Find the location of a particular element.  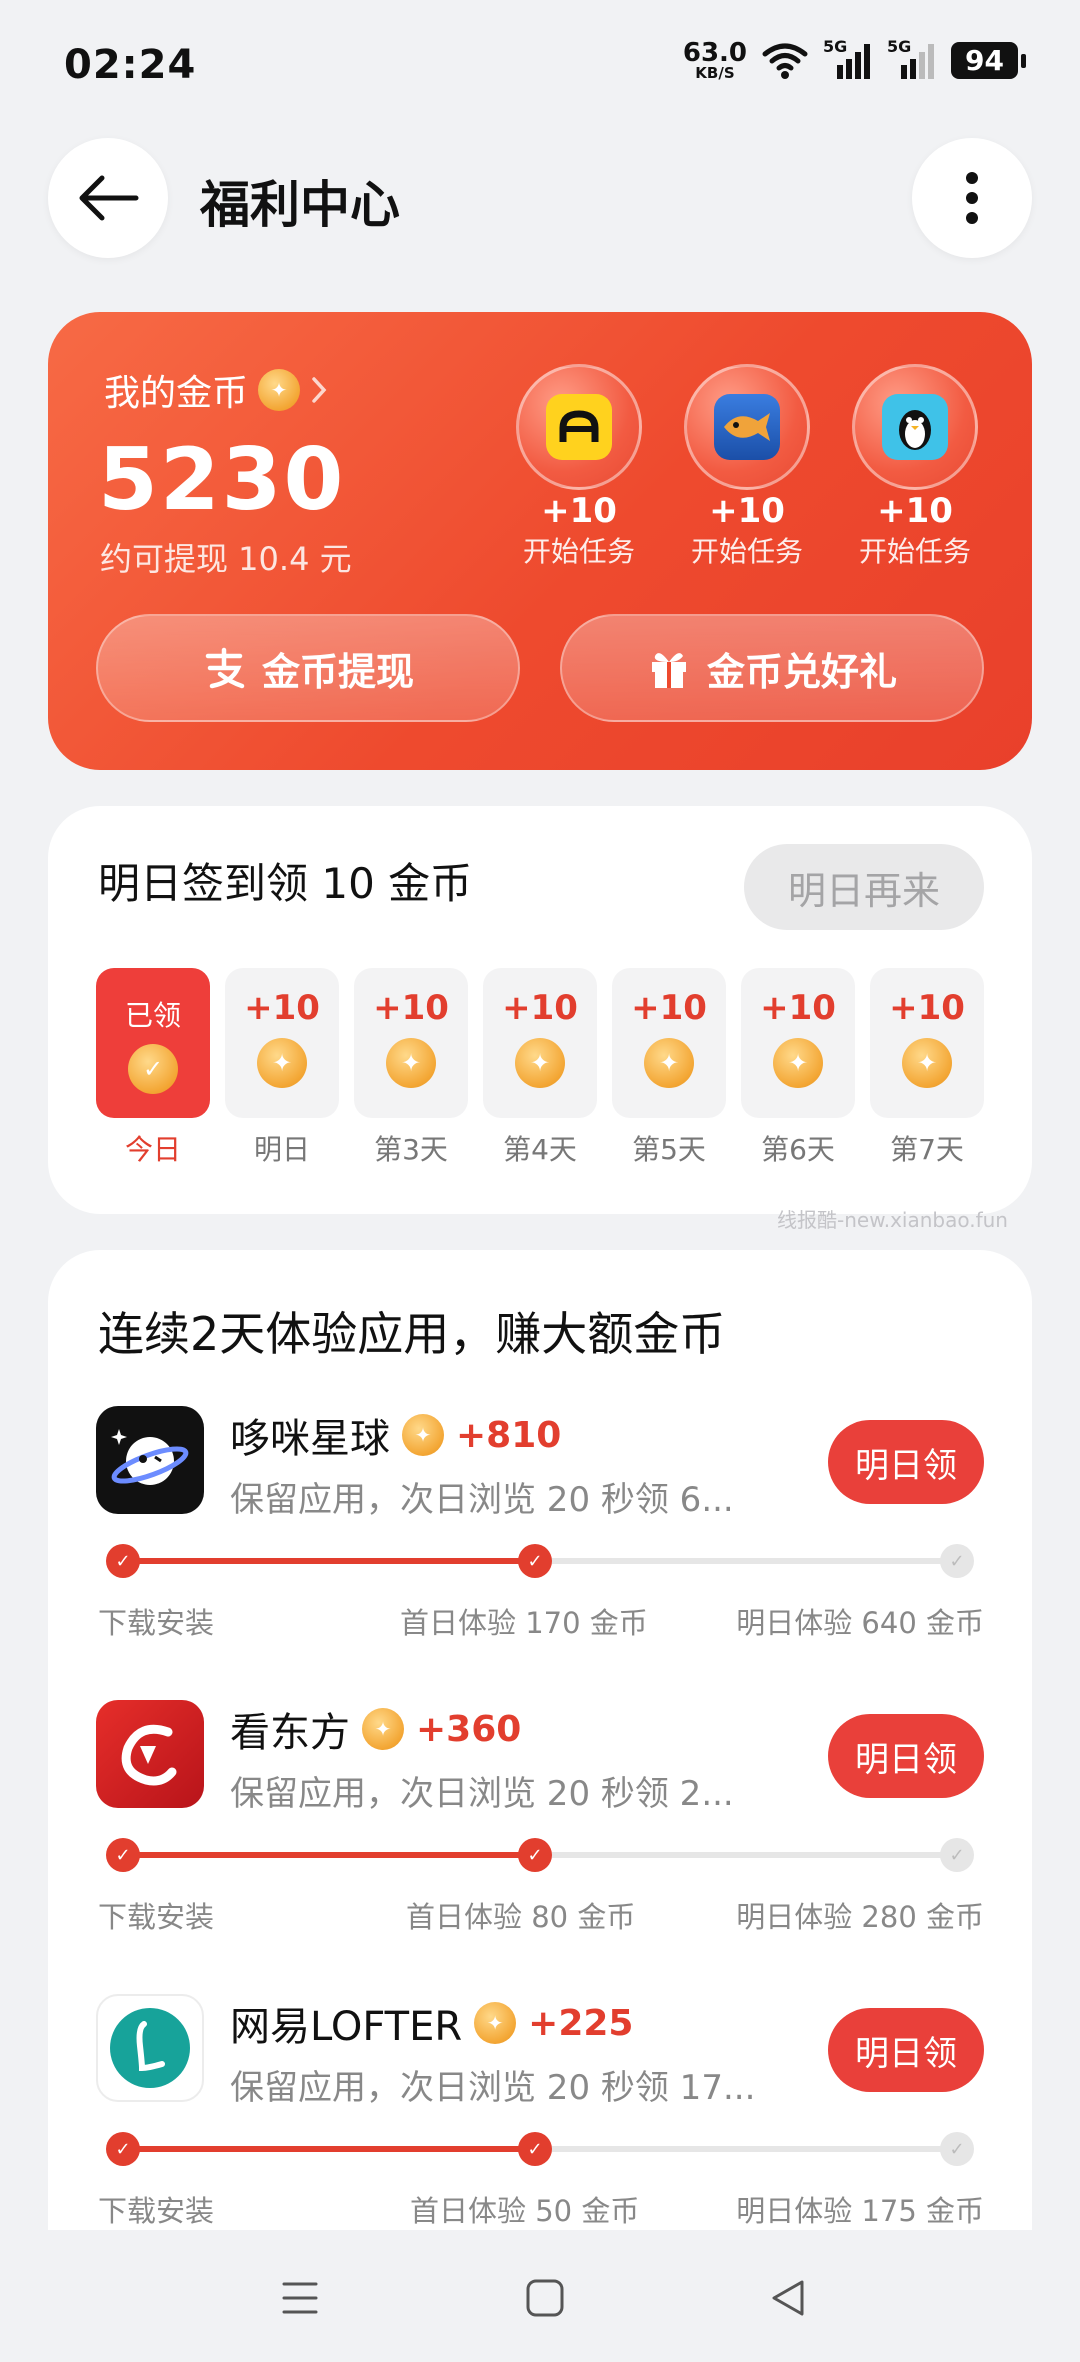

back-arrow-icon is located at coordinates (109, 198).